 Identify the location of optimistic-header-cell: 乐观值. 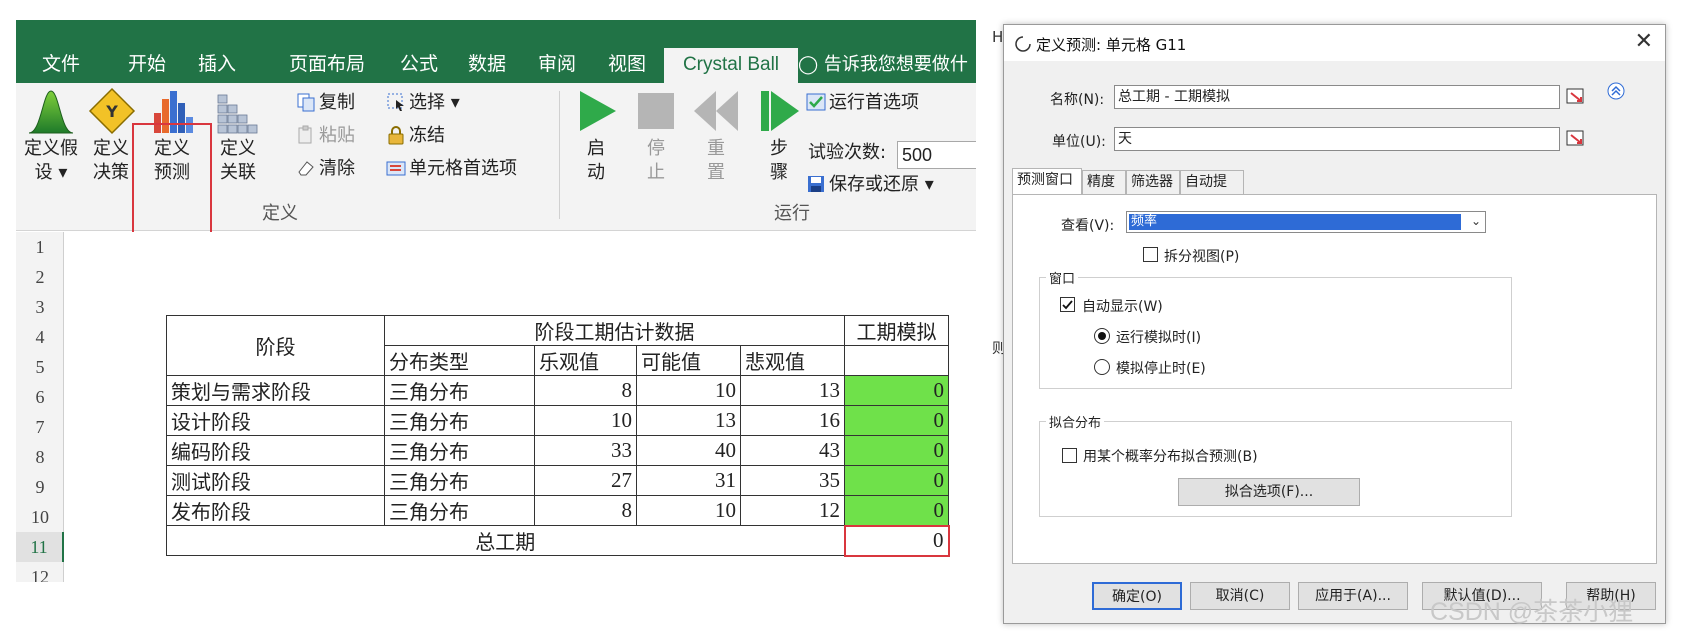
(585, 360).